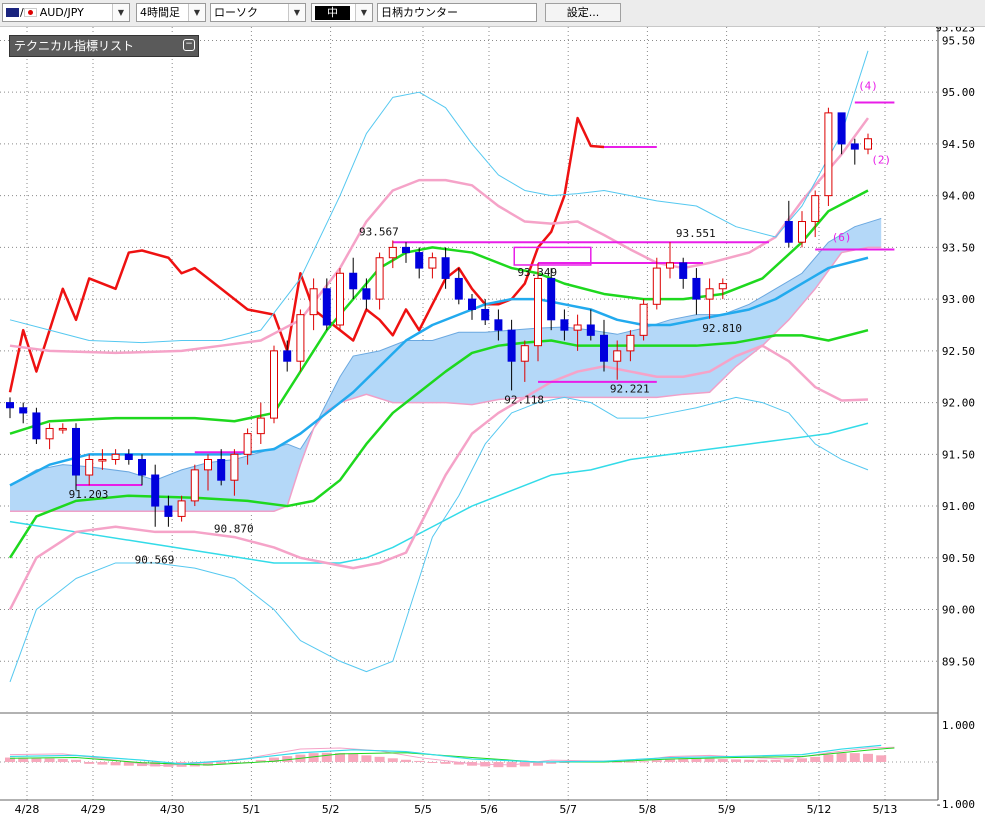  I want to click on sub-tick-label: -1.000, so click(955, 804).